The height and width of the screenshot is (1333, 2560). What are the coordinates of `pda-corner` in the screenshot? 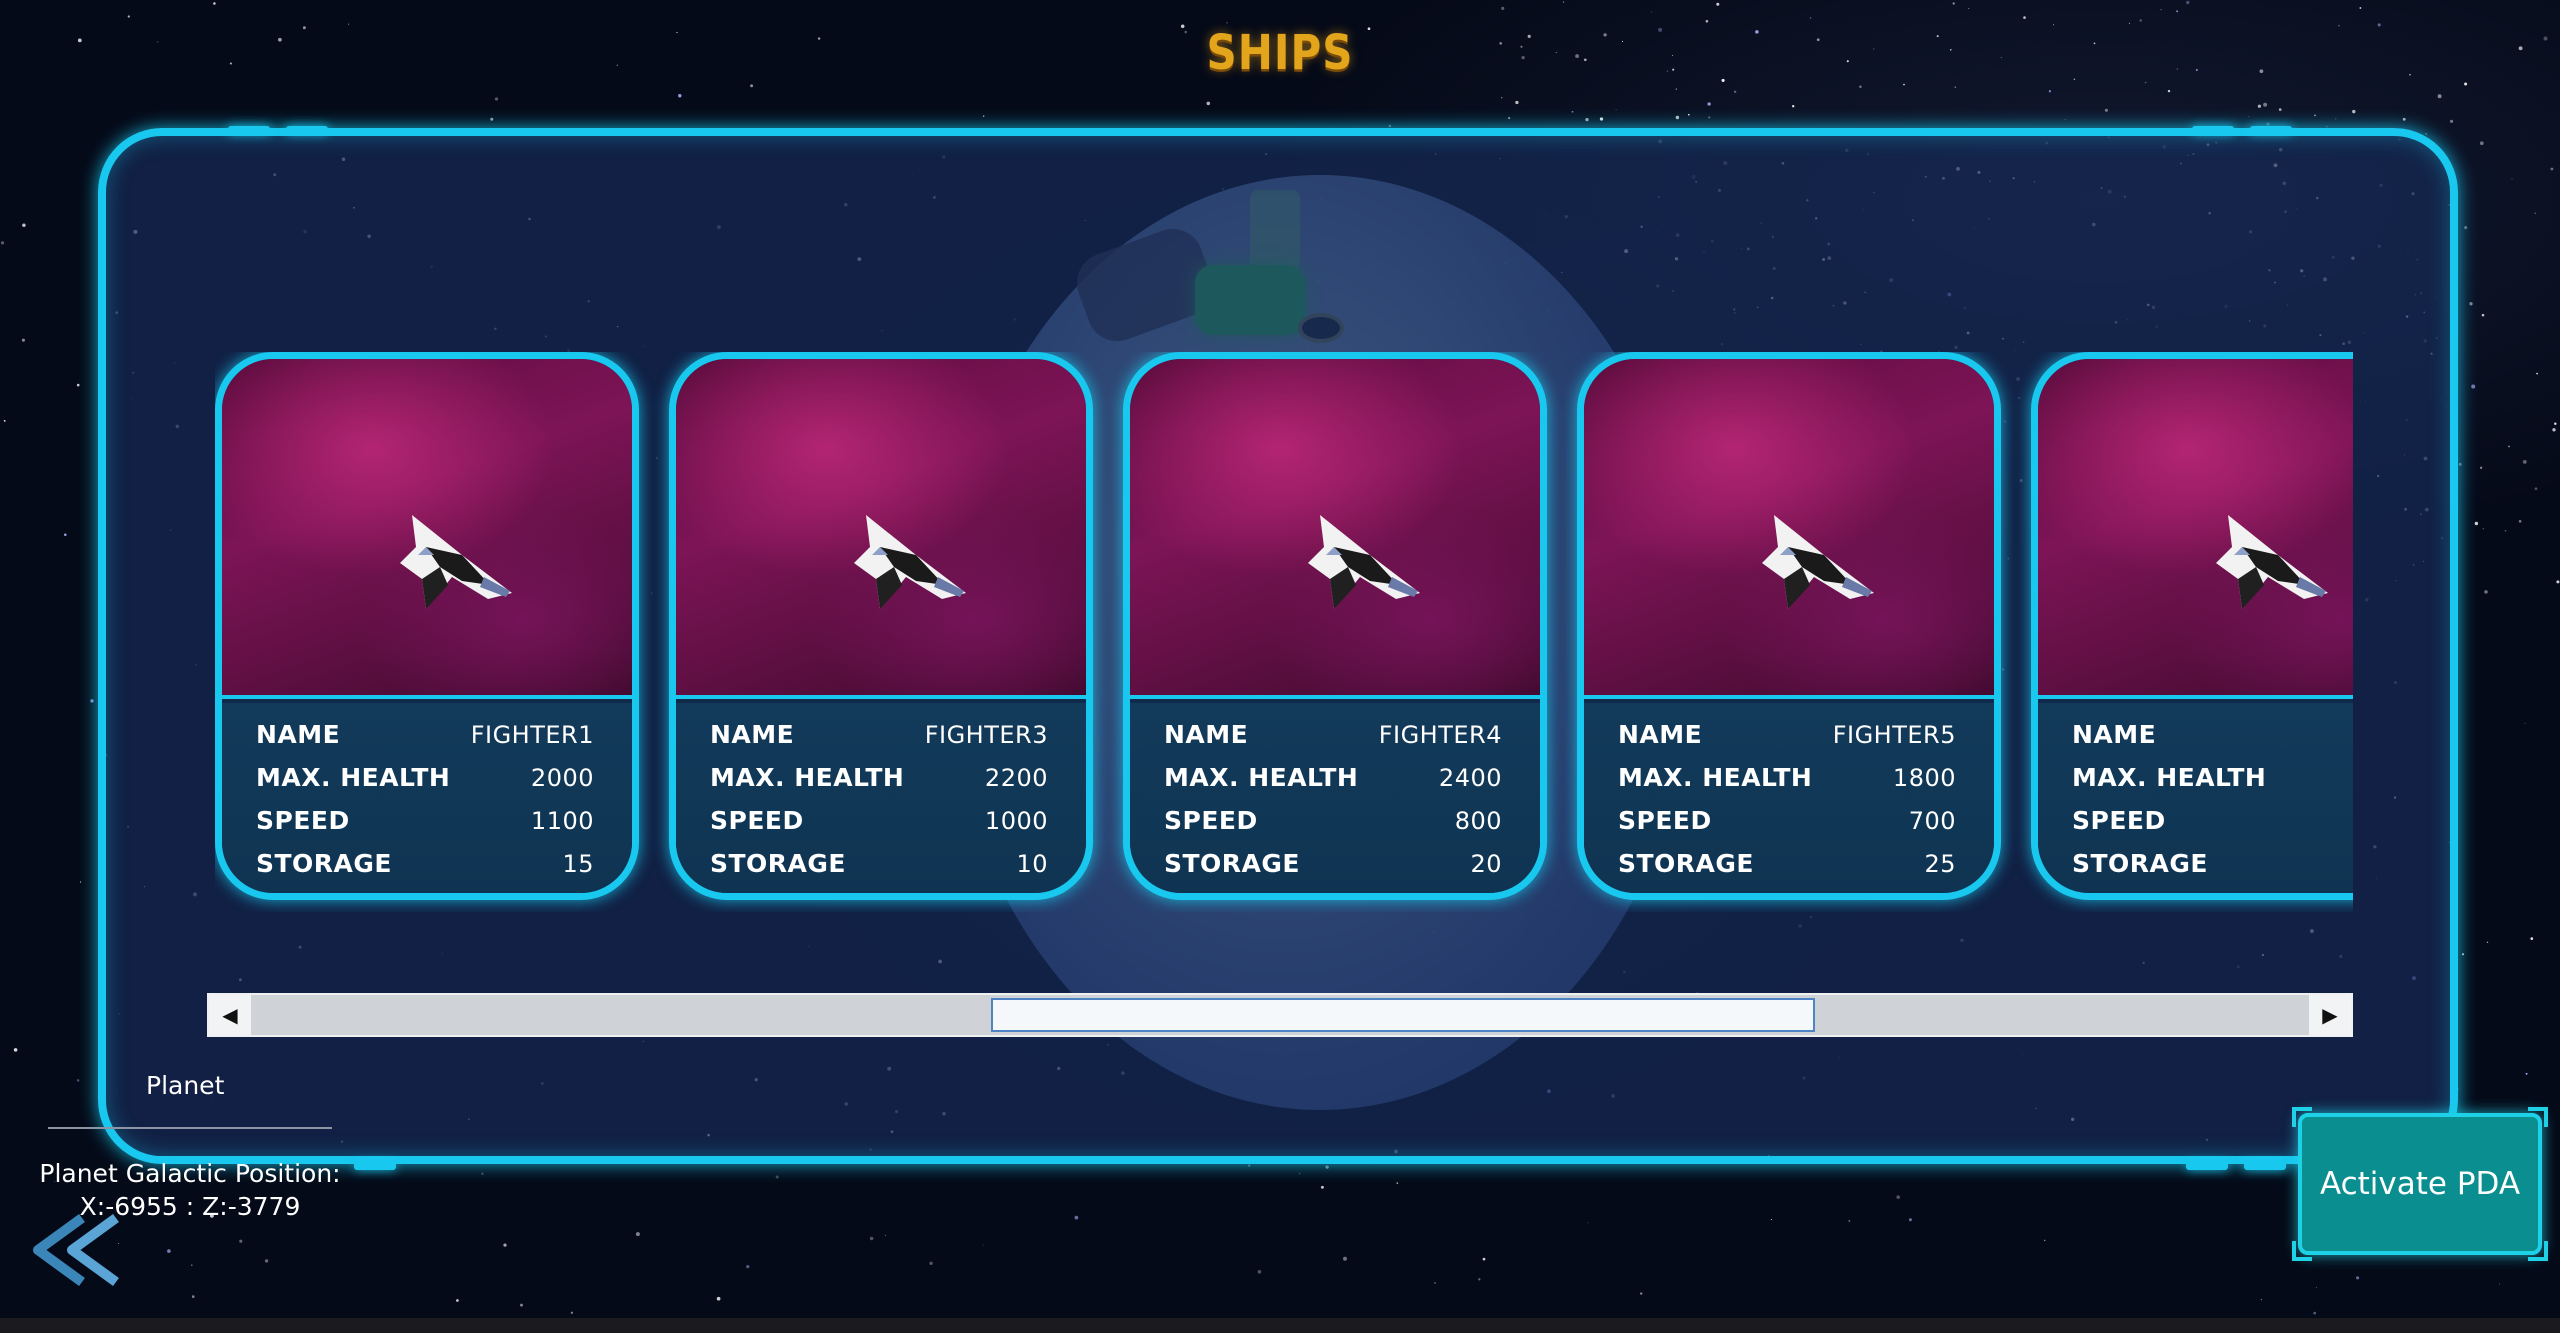 It's located at (2302, 1251).